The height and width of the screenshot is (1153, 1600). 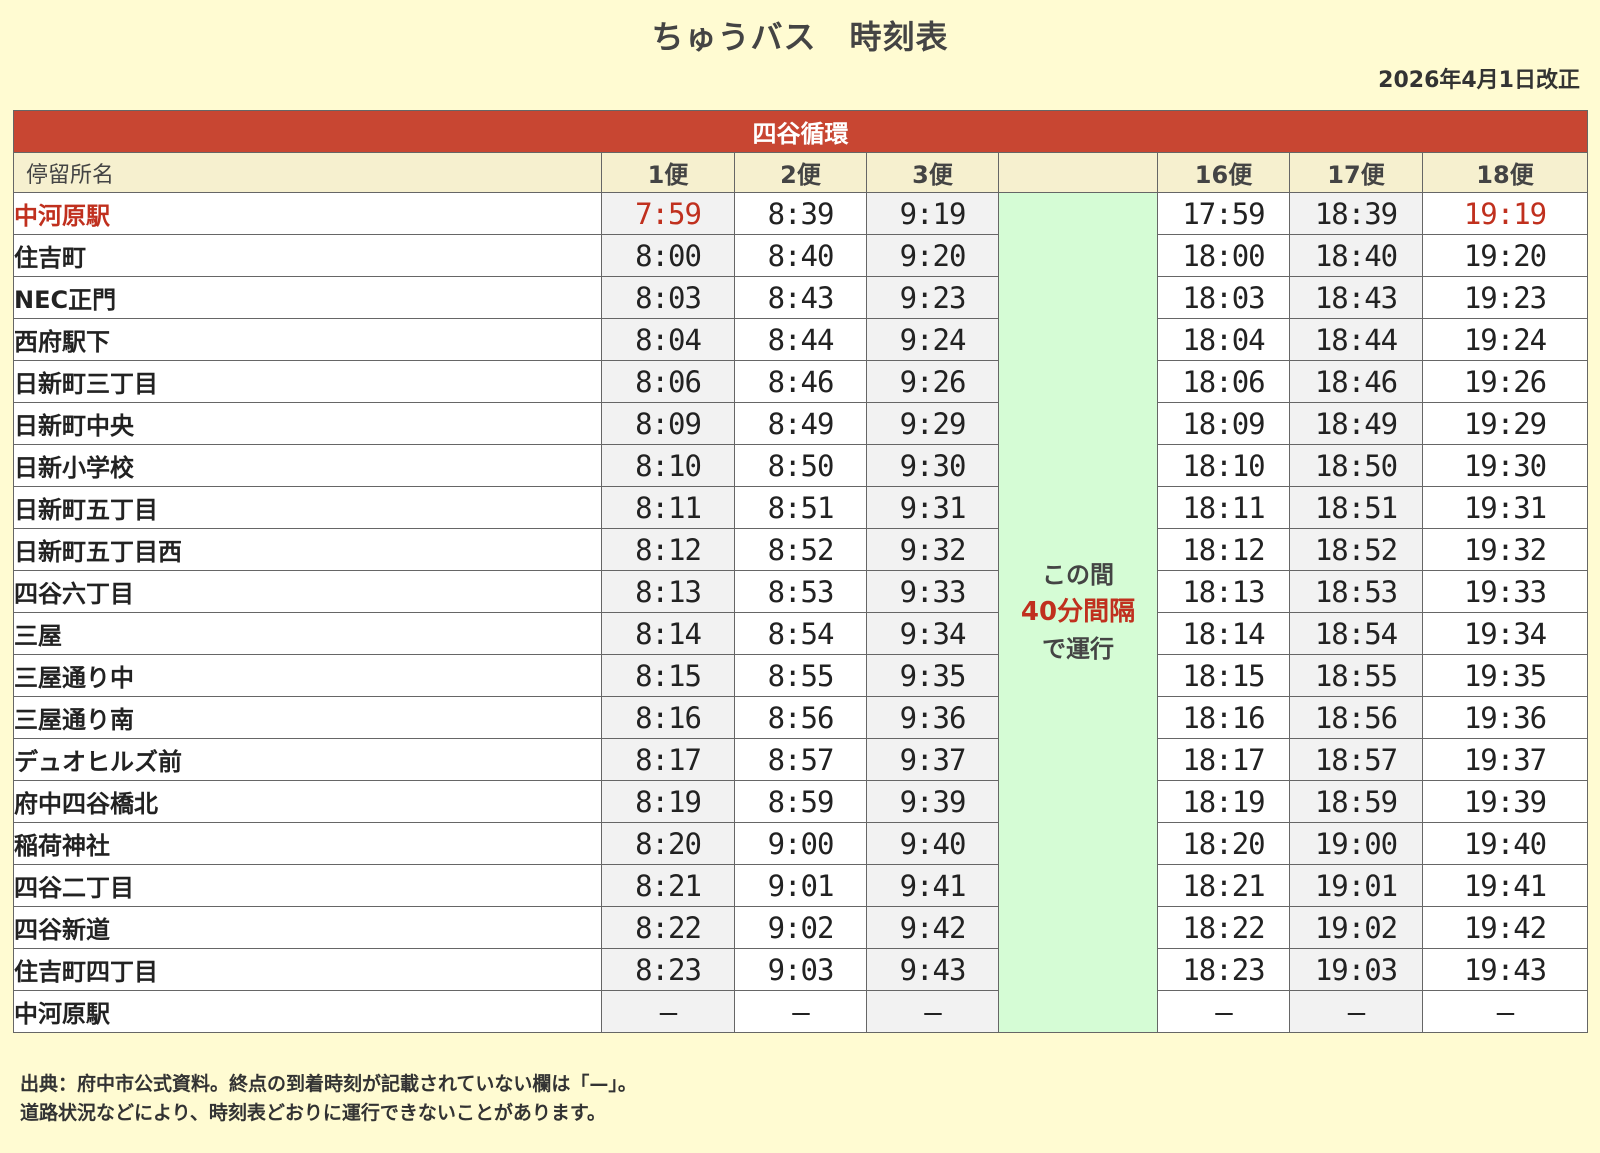 I want to click on departure-time: 19:35, so click(x=1505, y=675).